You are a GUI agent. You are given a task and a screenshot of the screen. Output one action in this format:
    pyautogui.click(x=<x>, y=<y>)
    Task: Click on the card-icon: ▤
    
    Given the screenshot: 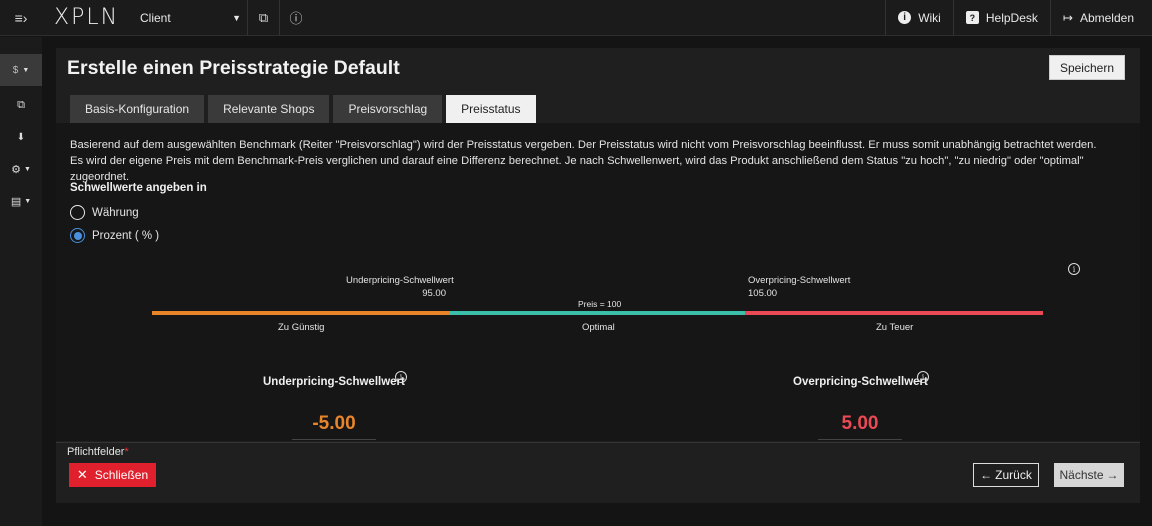 What is the action you would take?
    pyautogui.click(x=16, y=201)
    